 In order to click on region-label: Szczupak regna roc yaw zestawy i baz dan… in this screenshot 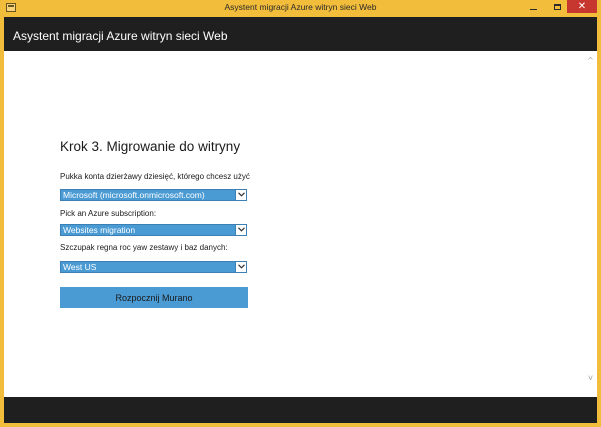, I will do `click(144, 247)`.